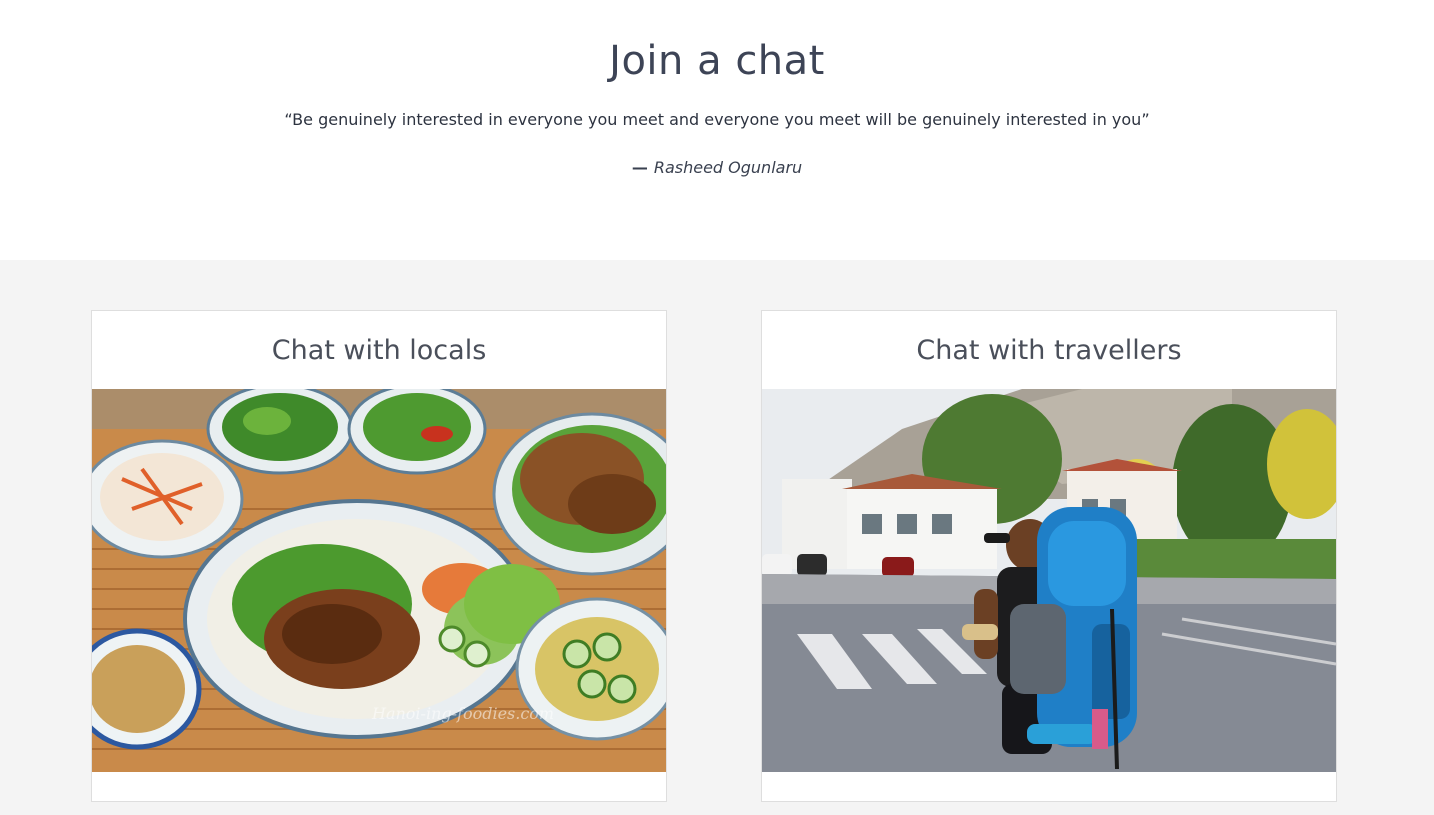 Image resolution: width=1434 pixels, height=815 pixels. What do you see at coordinates (728, 167) in the screenshot?
I see `author-name: Rasheed Ogunlaru` at bounding box center [728, 167].